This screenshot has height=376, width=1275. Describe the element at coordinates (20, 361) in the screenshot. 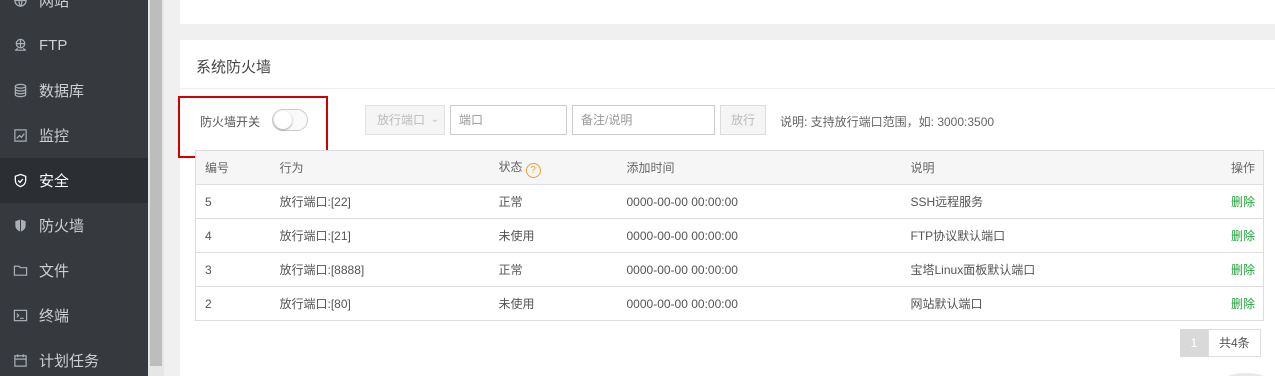

I see `calendar-icon` at that location.